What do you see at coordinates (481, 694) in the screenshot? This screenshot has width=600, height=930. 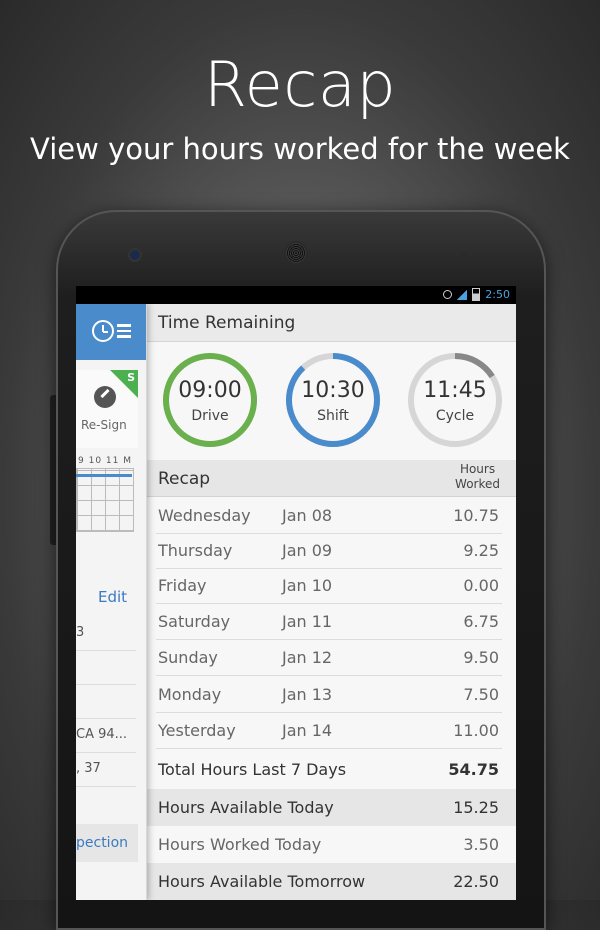 I see `recap-hours: 7.50` at bounding box center [481, 694].